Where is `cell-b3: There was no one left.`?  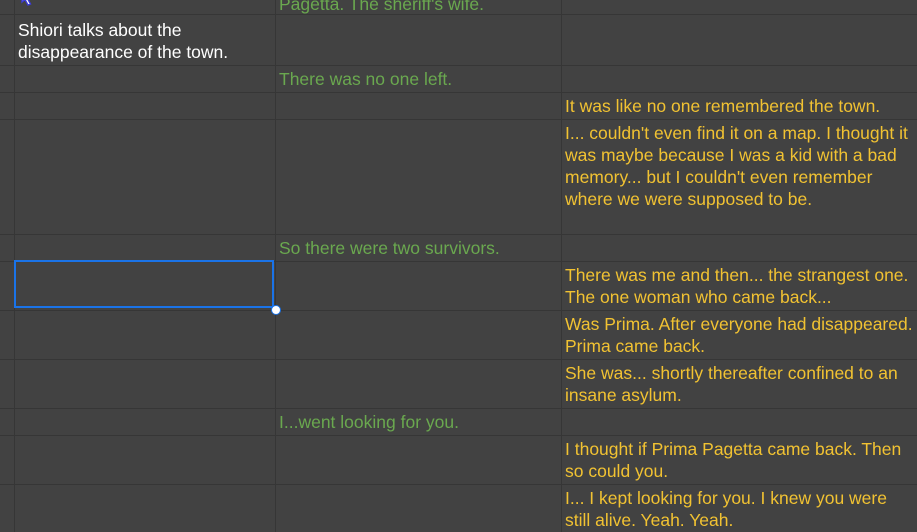 cell-b3: There was no one left. is located at coordinates (421, 79).